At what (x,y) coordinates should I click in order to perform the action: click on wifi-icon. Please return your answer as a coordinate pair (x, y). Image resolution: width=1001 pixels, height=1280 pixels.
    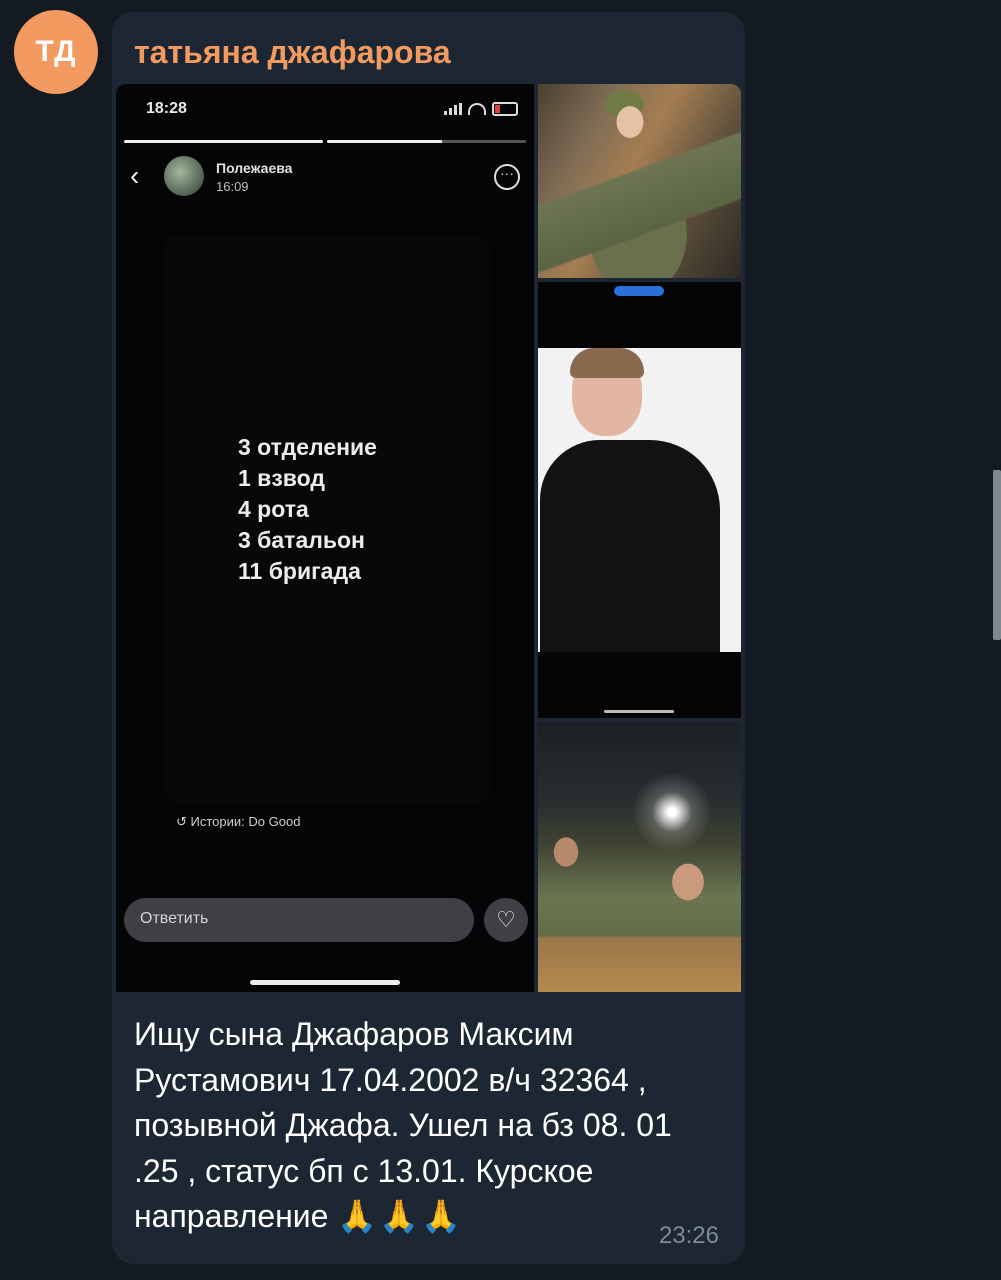
    Looking at the image, I should click on (477, 109).